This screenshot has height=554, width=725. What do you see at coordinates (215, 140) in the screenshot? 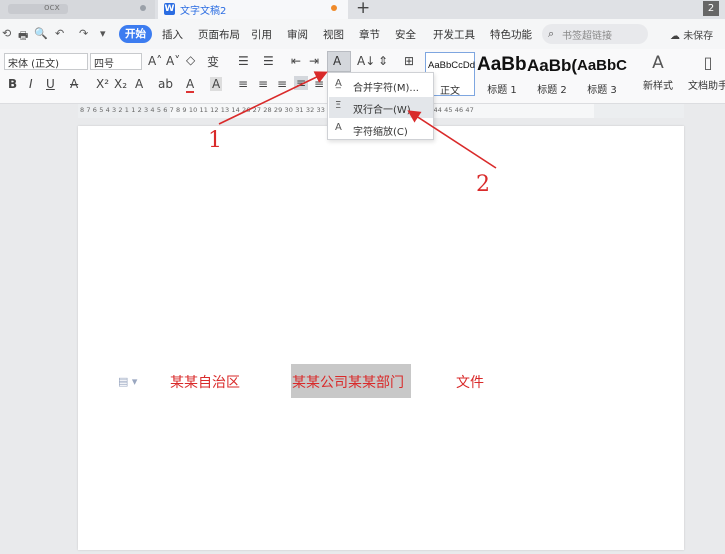
I see `annotation-label-1: 1` at bounding box center [215, 140].